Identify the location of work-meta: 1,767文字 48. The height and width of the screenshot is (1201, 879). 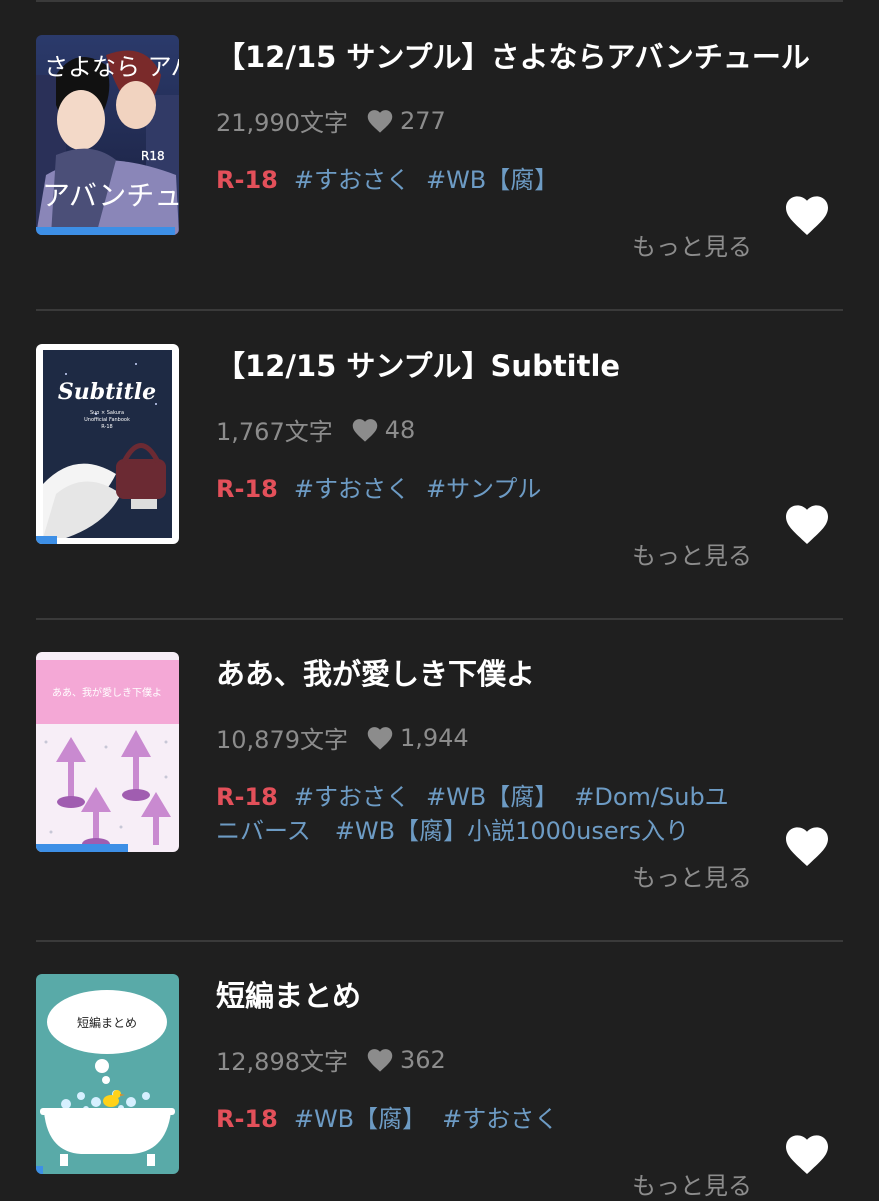
(315, 429).